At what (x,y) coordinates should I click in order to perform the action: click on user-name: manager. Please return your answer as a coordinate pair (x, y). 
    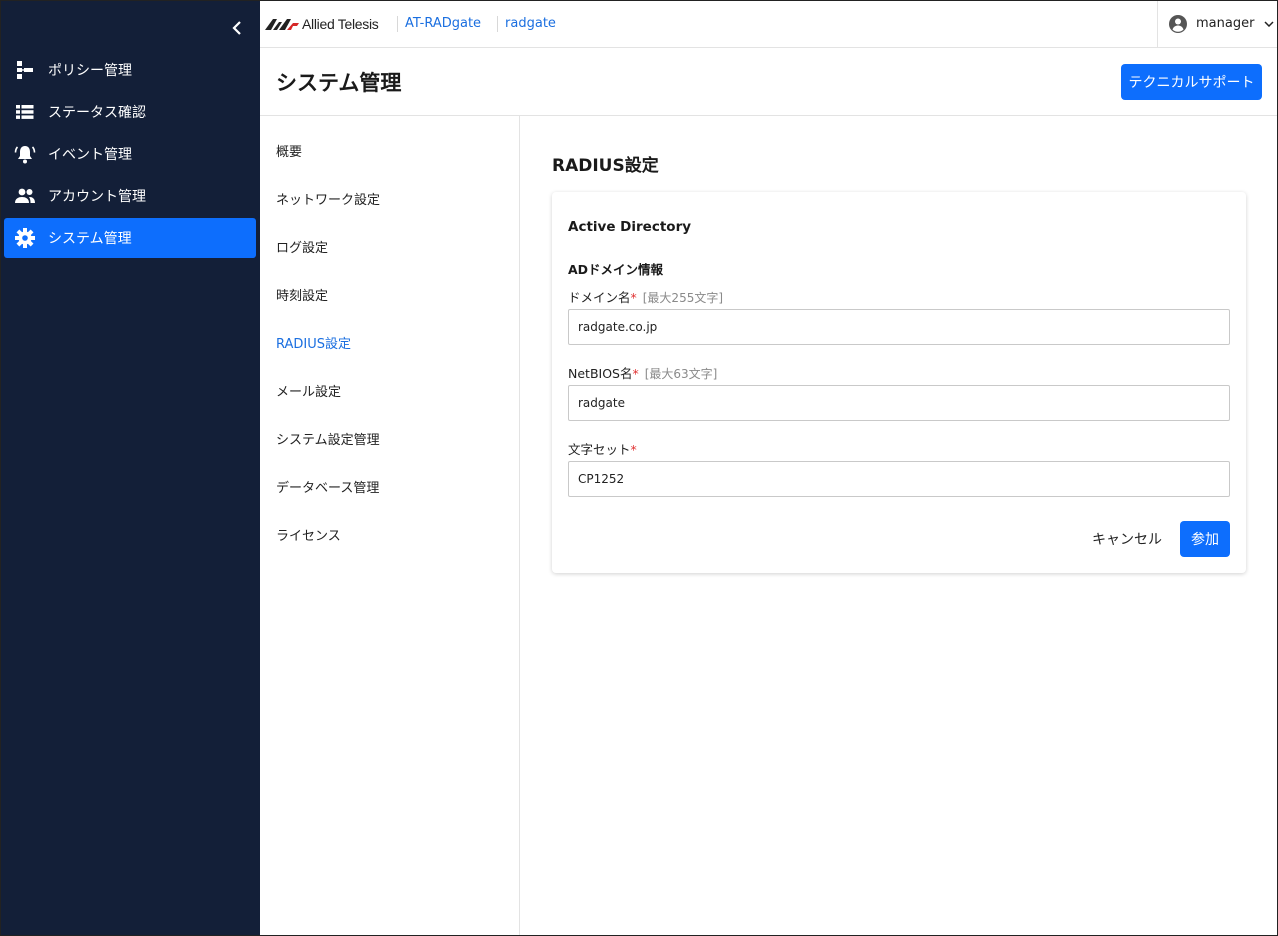
    Looking at the image, I should click on (1225, 23).